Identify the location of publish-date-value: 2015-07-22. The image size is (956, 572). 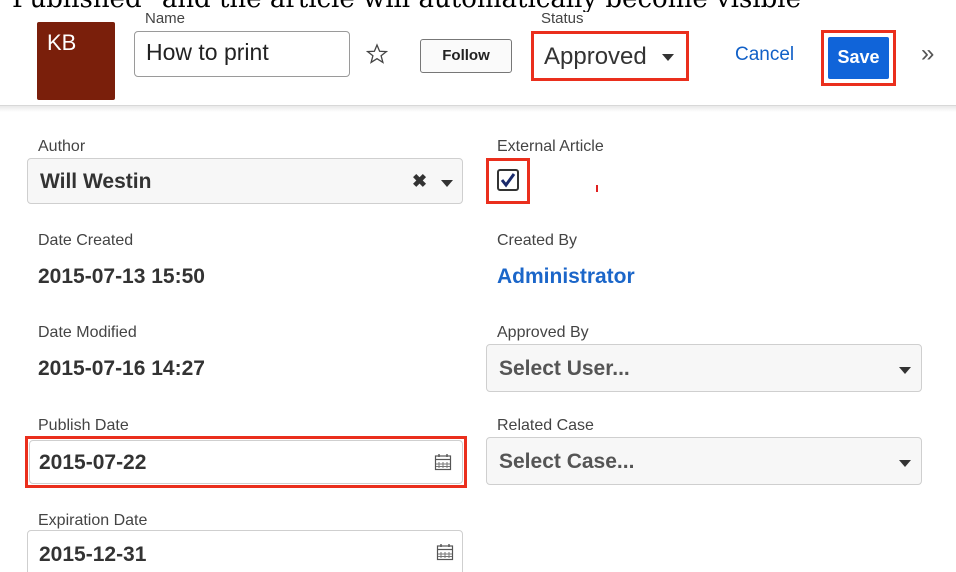
(93, 462).